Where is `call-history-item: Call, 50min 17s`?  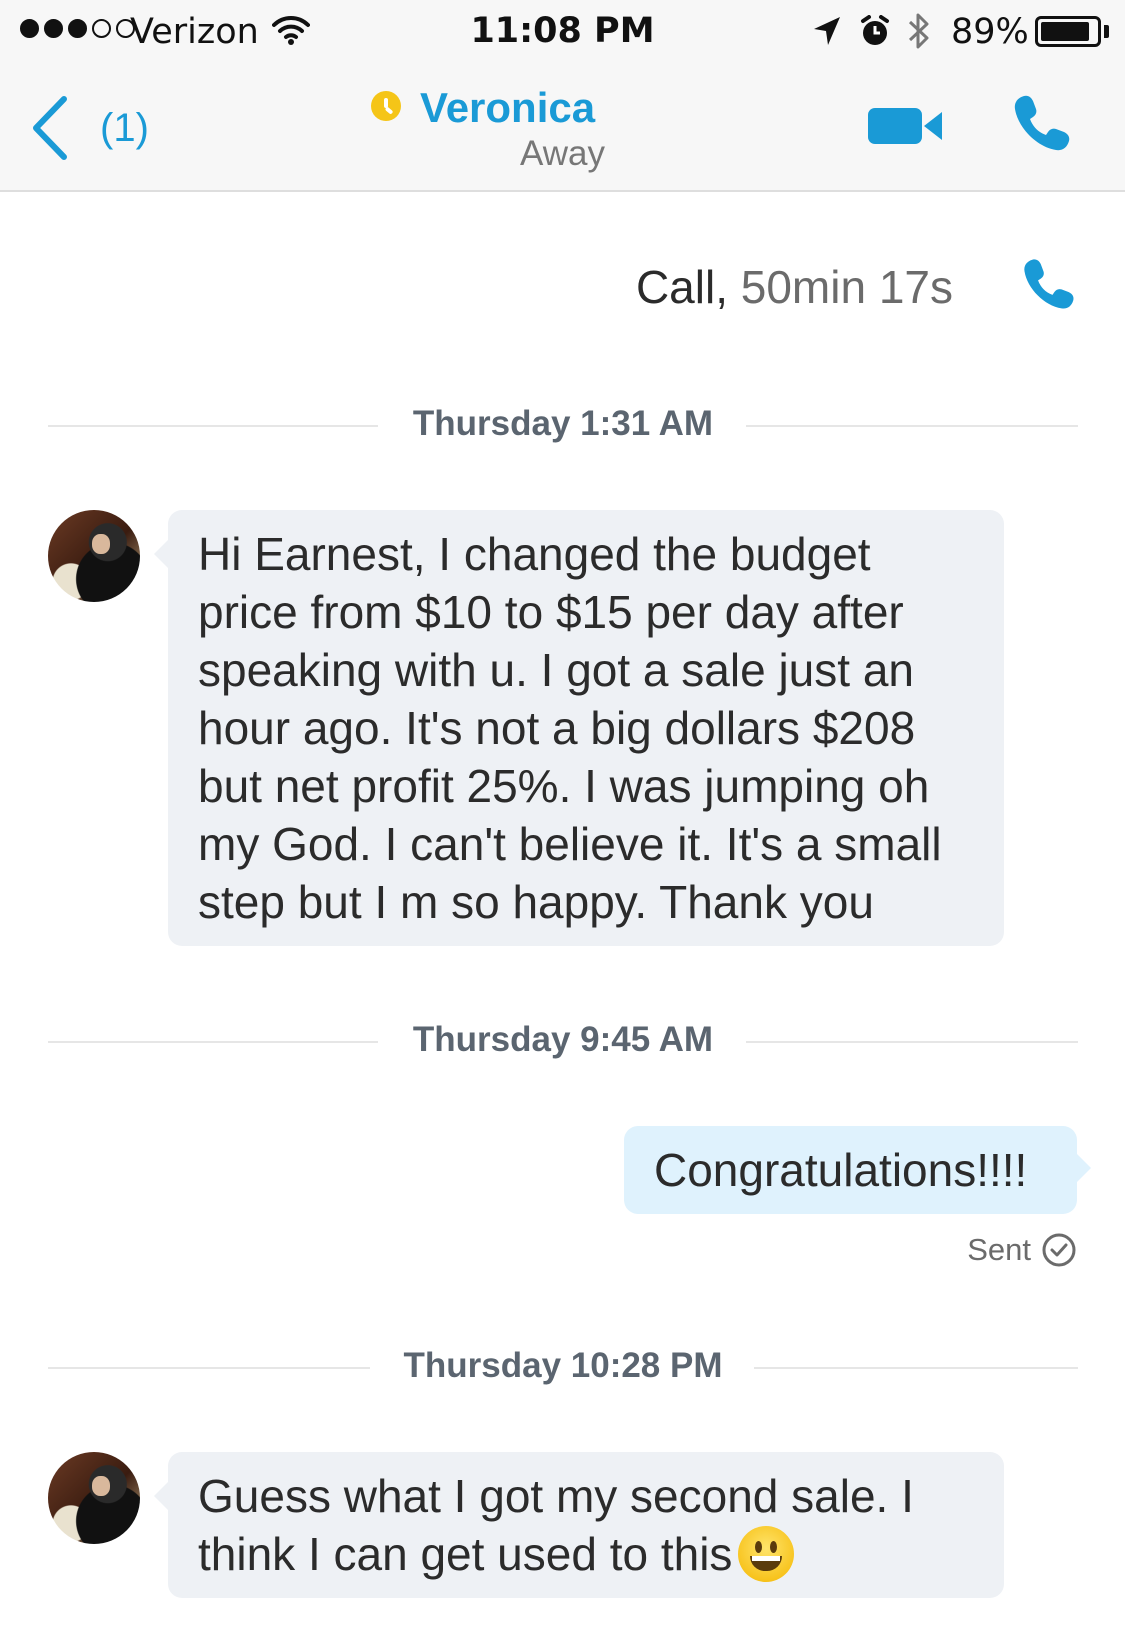
call-history-item: Call, 50min 17s is located at coordinates (562, 290).